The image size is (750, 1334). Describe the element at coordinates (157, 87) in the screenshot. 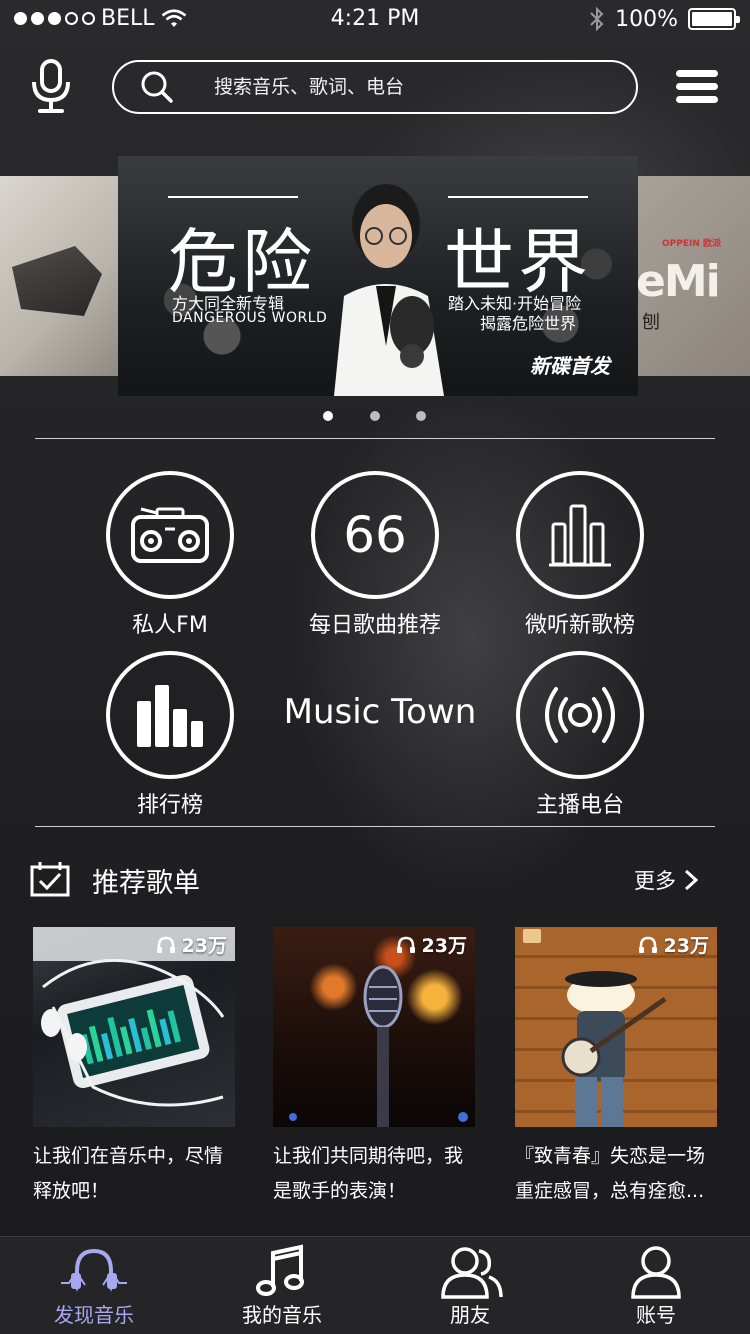

I see `search-icon` at that location.